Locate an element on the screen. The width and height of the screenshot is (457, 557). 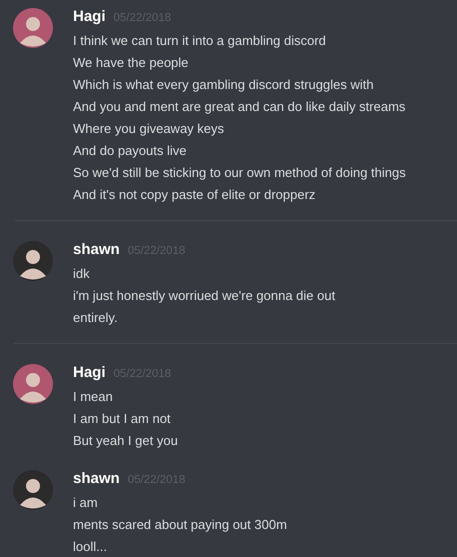
message-text: i am is located at coordinates (86, 503).